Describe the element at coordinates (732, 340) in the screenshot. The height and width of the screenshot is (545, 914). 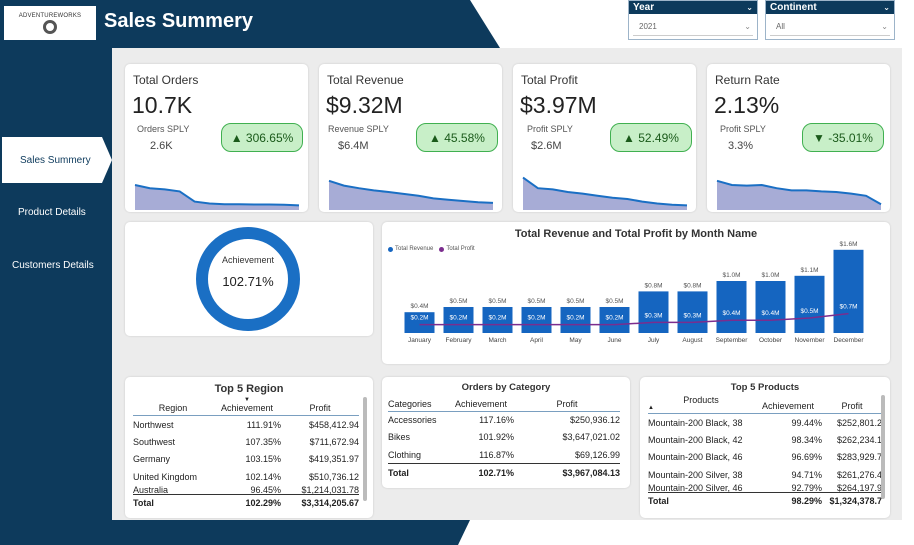
I see `x-tick-label: September` at that location.